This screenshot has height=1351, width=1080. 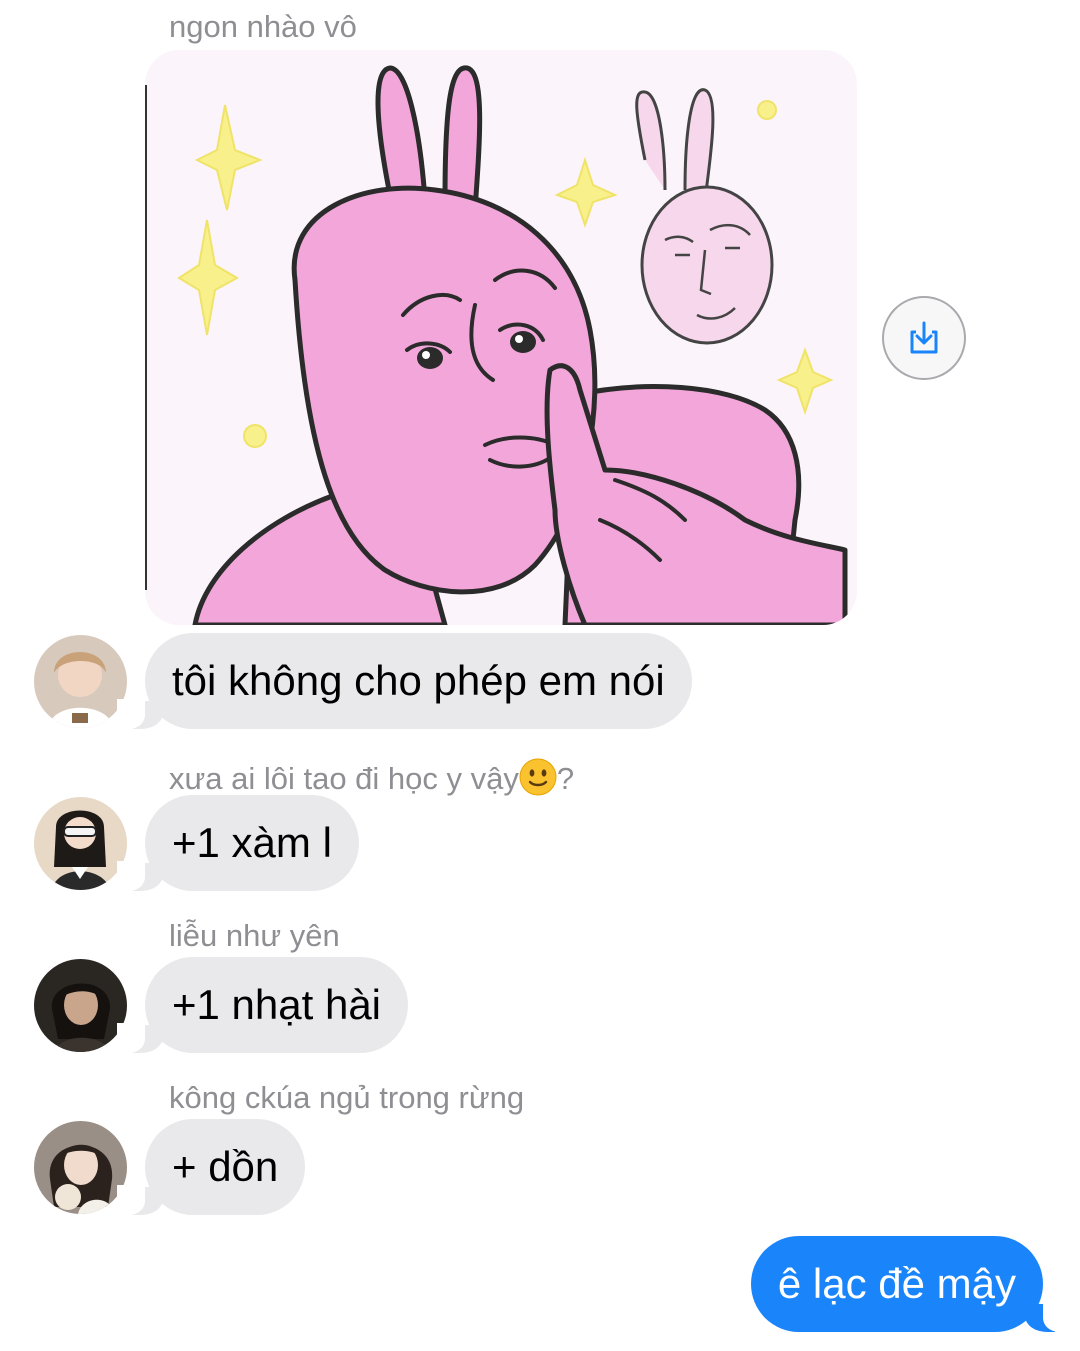 What do you see at coordinates (262, 1005) in the screenshot?
I see `message-bubble: +1 nhạt hài` at bounding box center [262, 1005].